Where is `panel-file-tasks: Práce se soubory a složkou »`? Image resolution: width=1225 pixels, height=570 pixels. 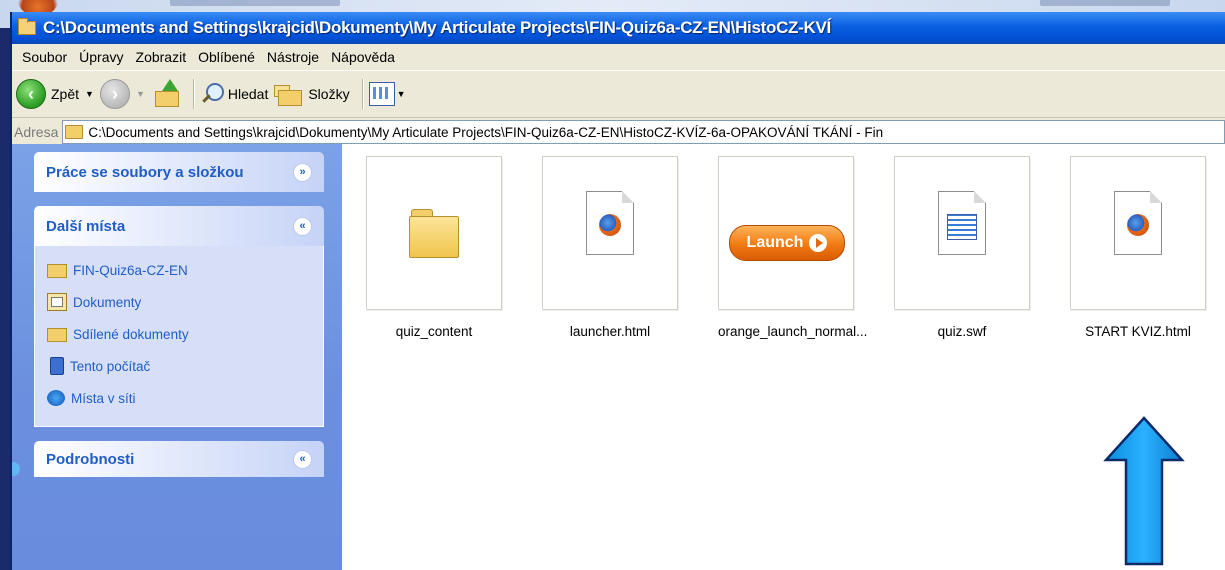 panel-file-tasks: Práce se soubory a složkou » is located at coordinates (179, 172).